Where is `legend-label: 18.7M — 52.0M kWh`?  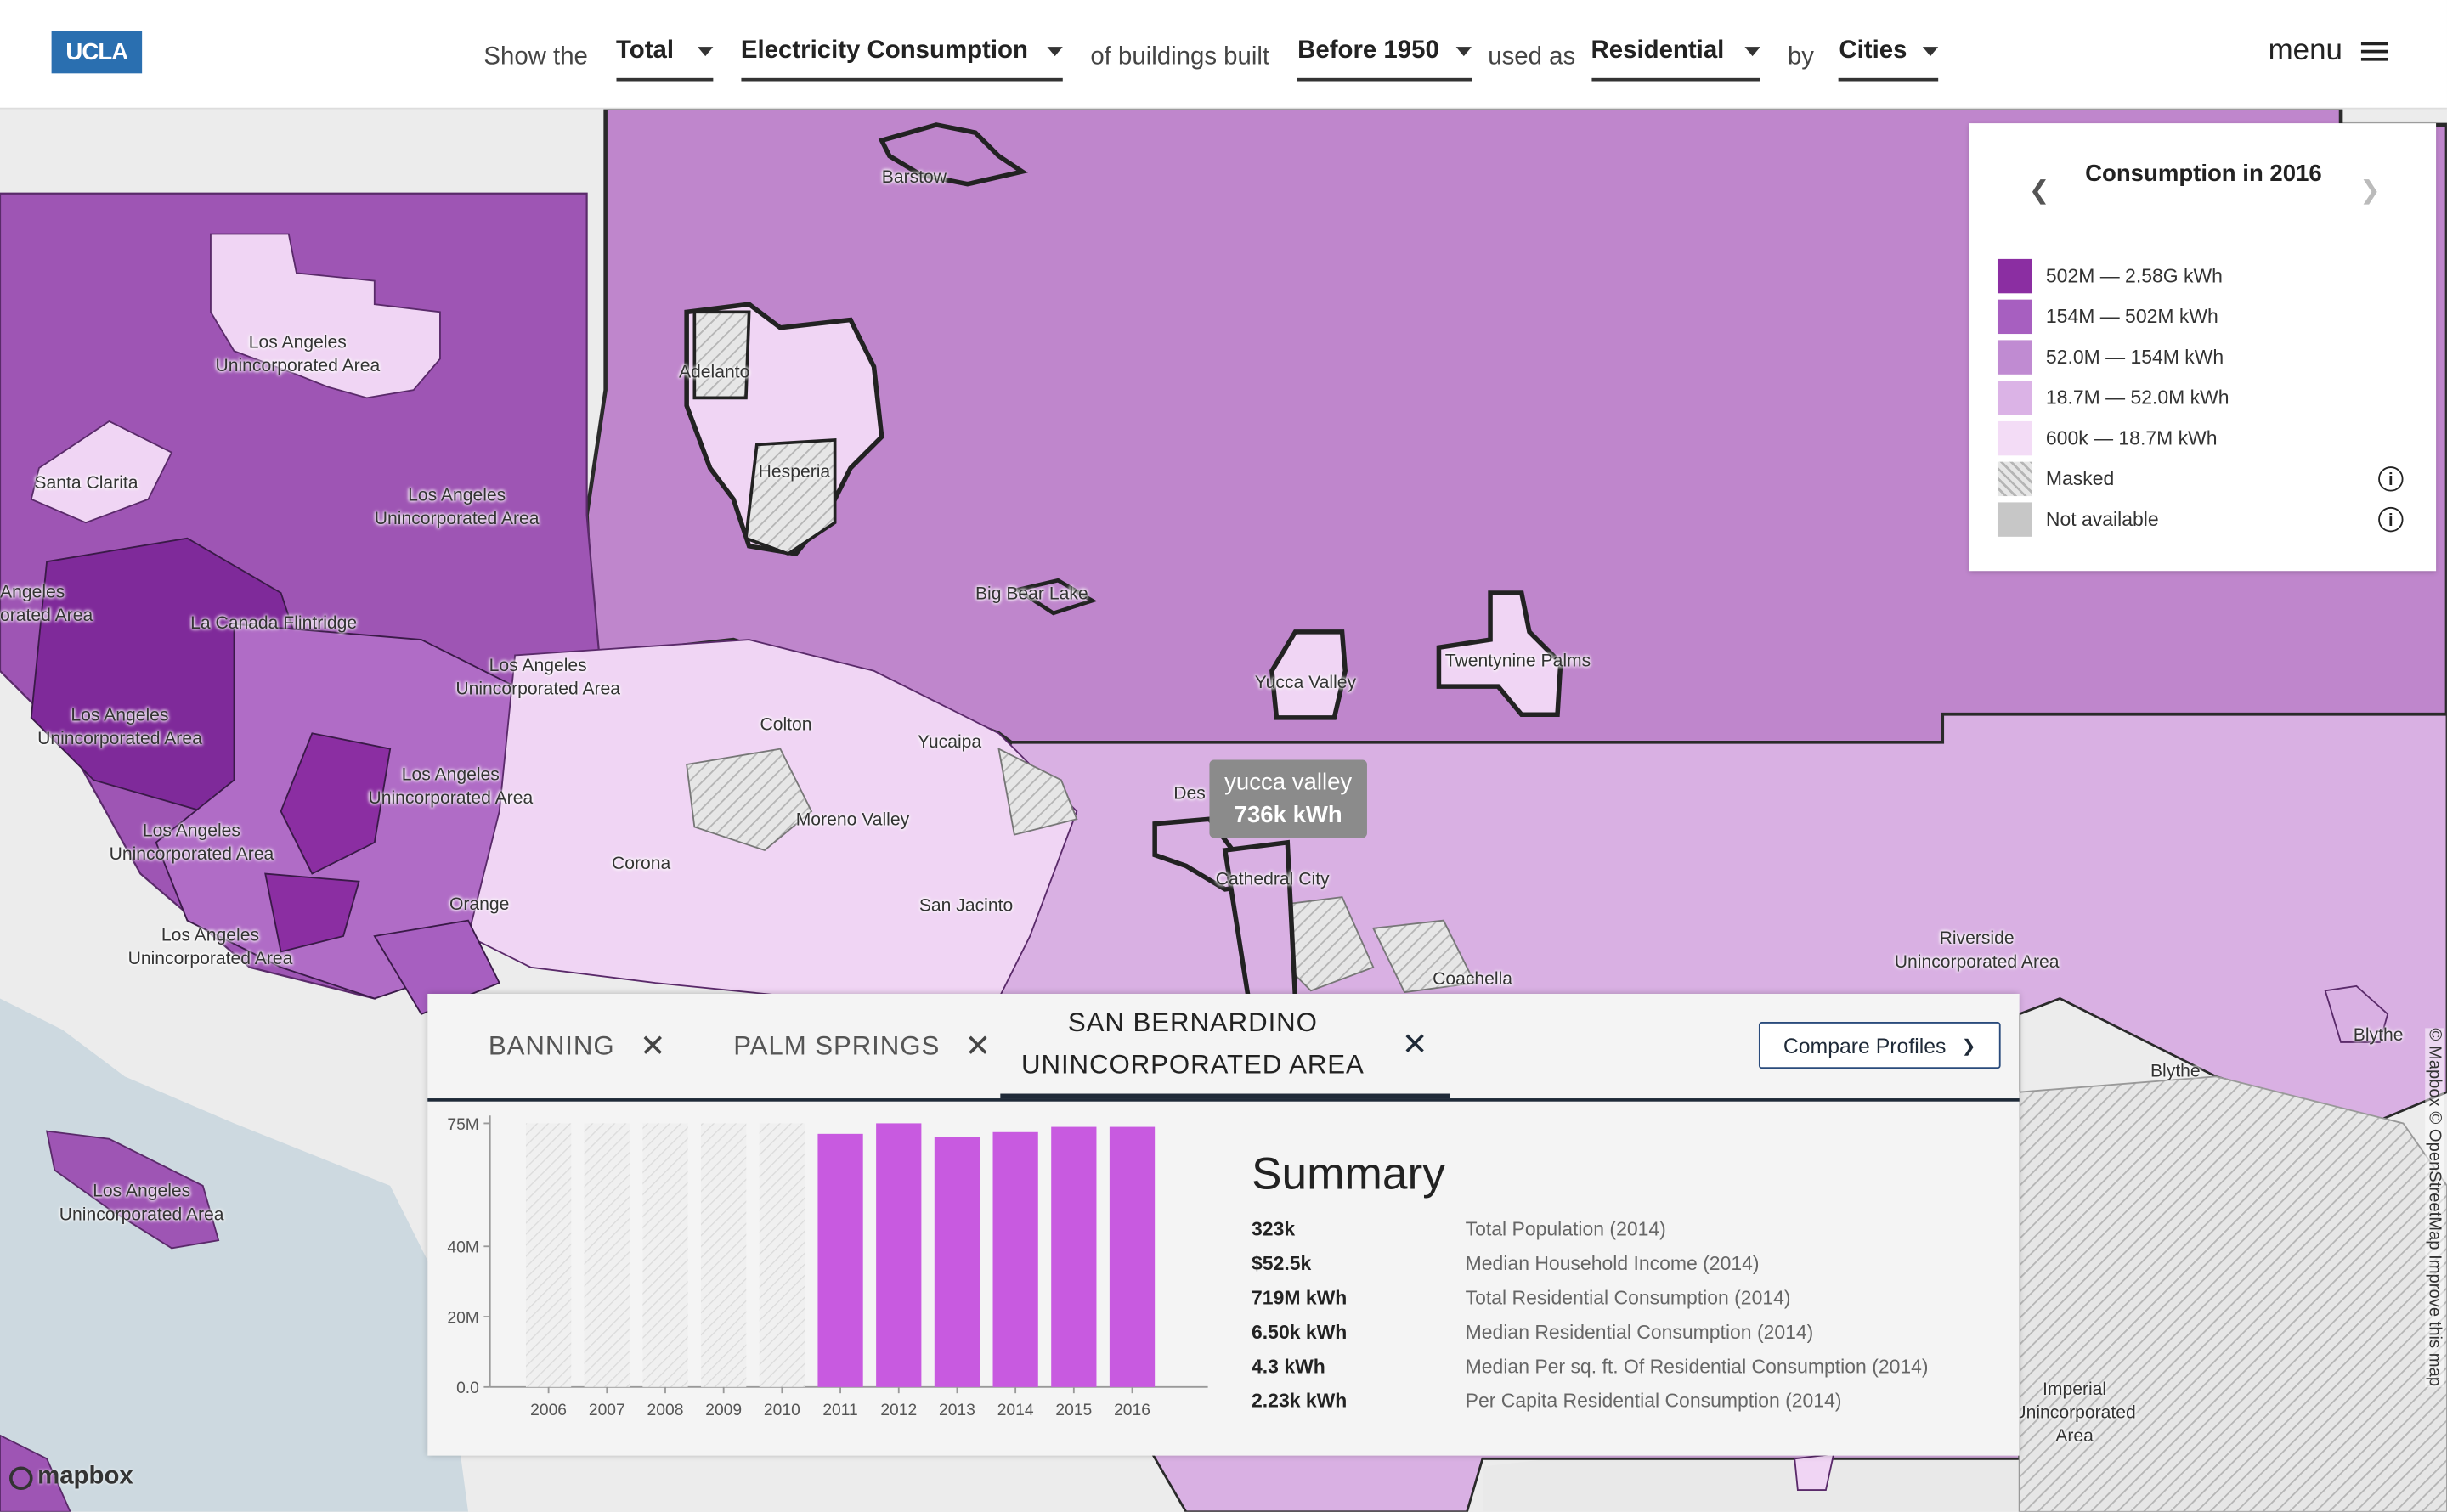
legend-label: 18.7M — 52.0M kWh is located at coordinates (2137, 397).